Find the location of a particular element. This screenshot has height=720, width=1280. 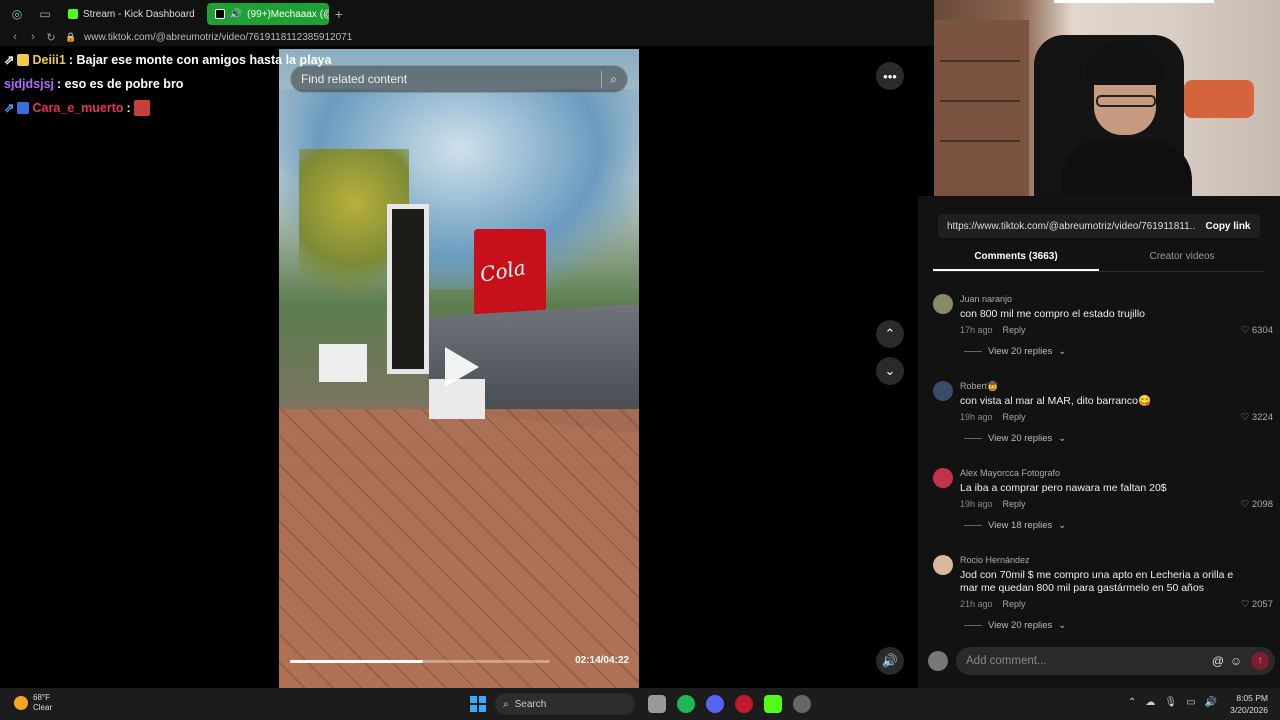

like-count: ♡ 2057 is located at coordinates (1257, 604).